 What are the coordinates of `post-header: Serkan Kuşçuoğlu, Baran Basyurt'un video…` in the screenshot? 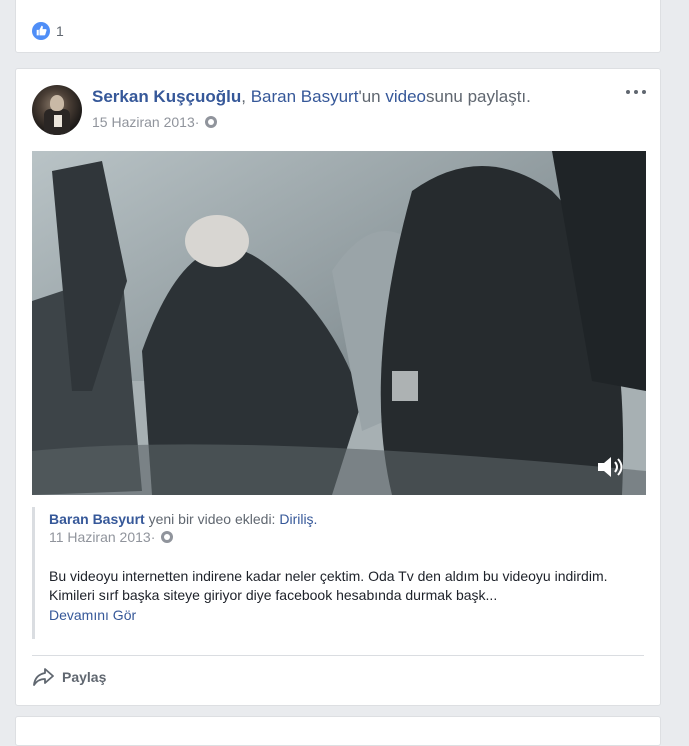 It's located at (351, 97).